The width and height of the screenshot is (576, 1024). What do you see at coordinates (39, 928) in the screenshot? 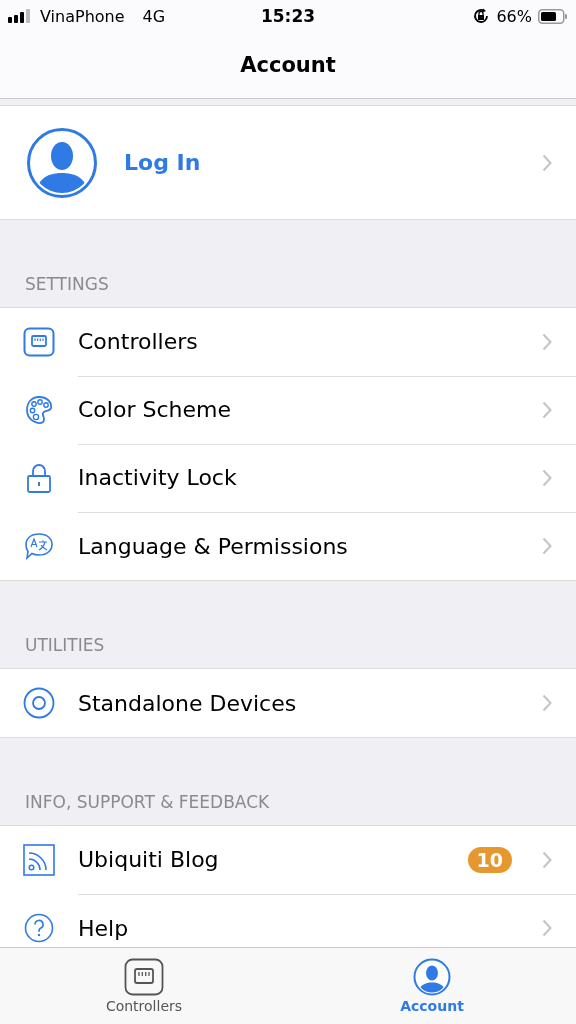
I see `help-icon` at bounding box center [39, 928].